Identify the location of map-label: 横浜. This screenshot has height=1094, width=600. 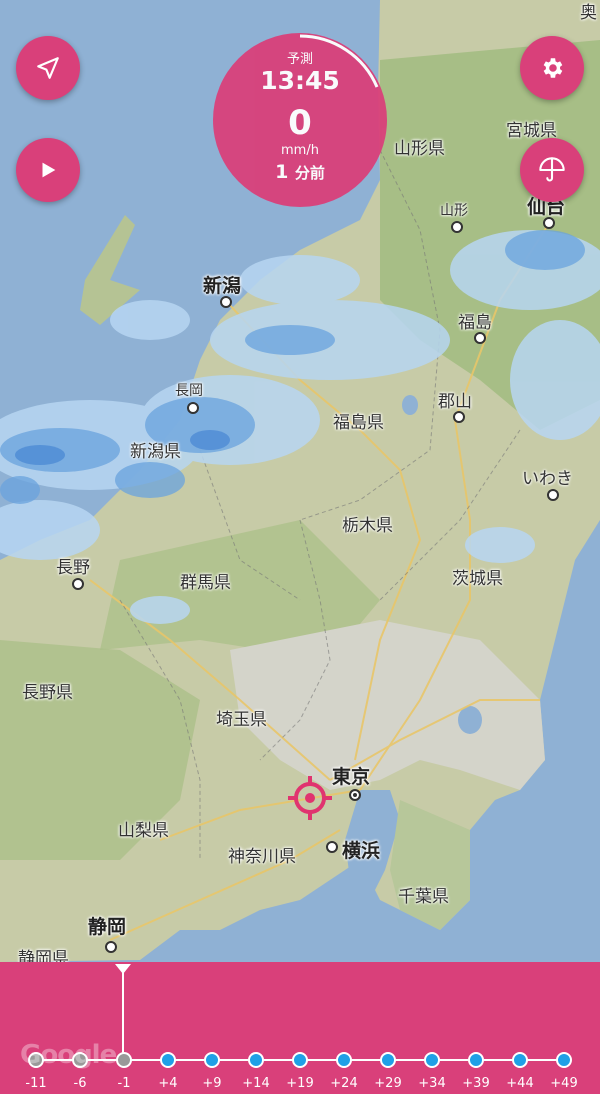
(361, 851).